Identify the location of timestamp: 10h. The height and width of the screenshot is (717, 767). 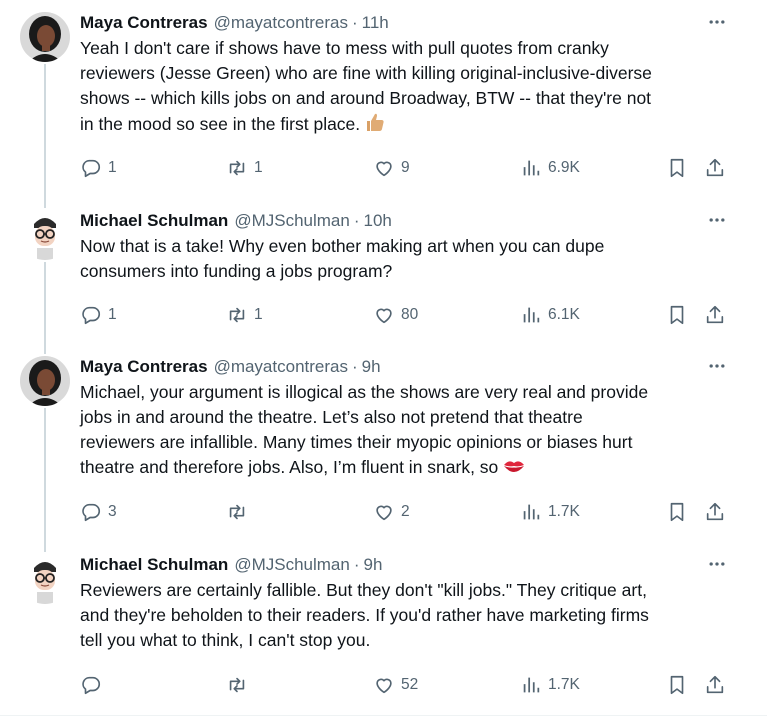
(378, 221).